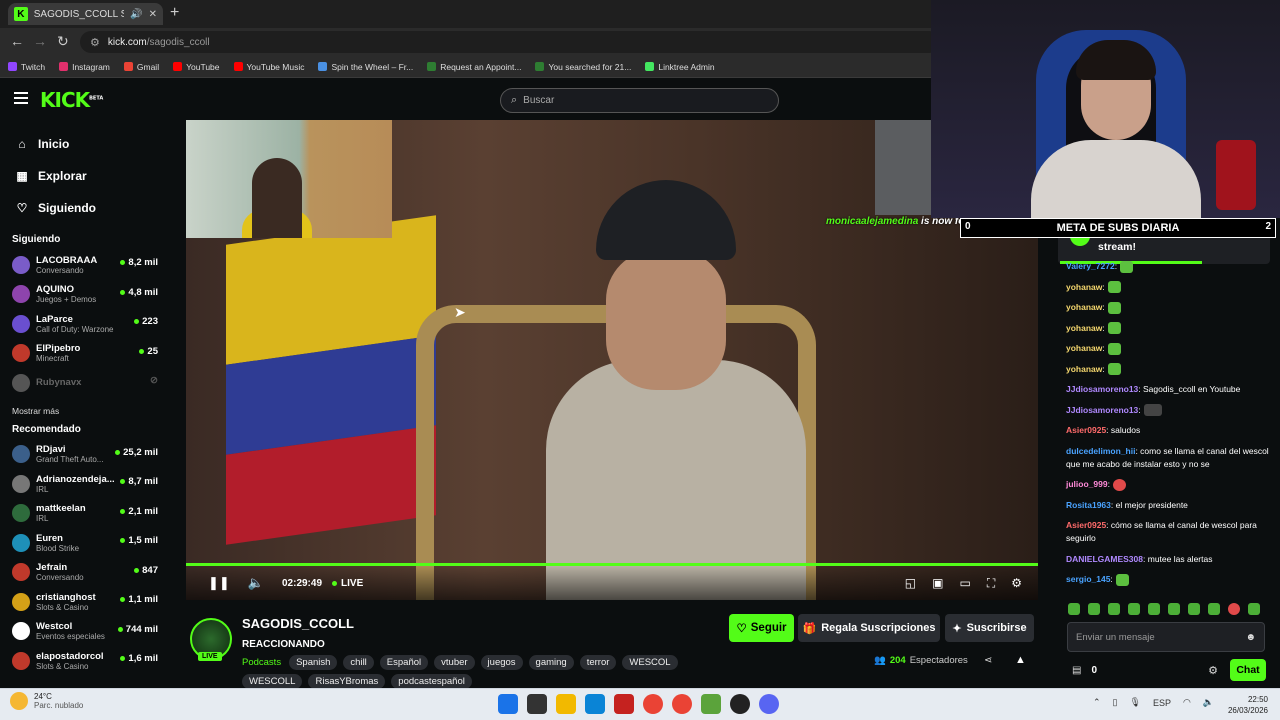 This screenshot has height=720, width=1280. Describe the element at coordinates (358, 662) in the screenshot. I see `stream-tag: chill` at that location.